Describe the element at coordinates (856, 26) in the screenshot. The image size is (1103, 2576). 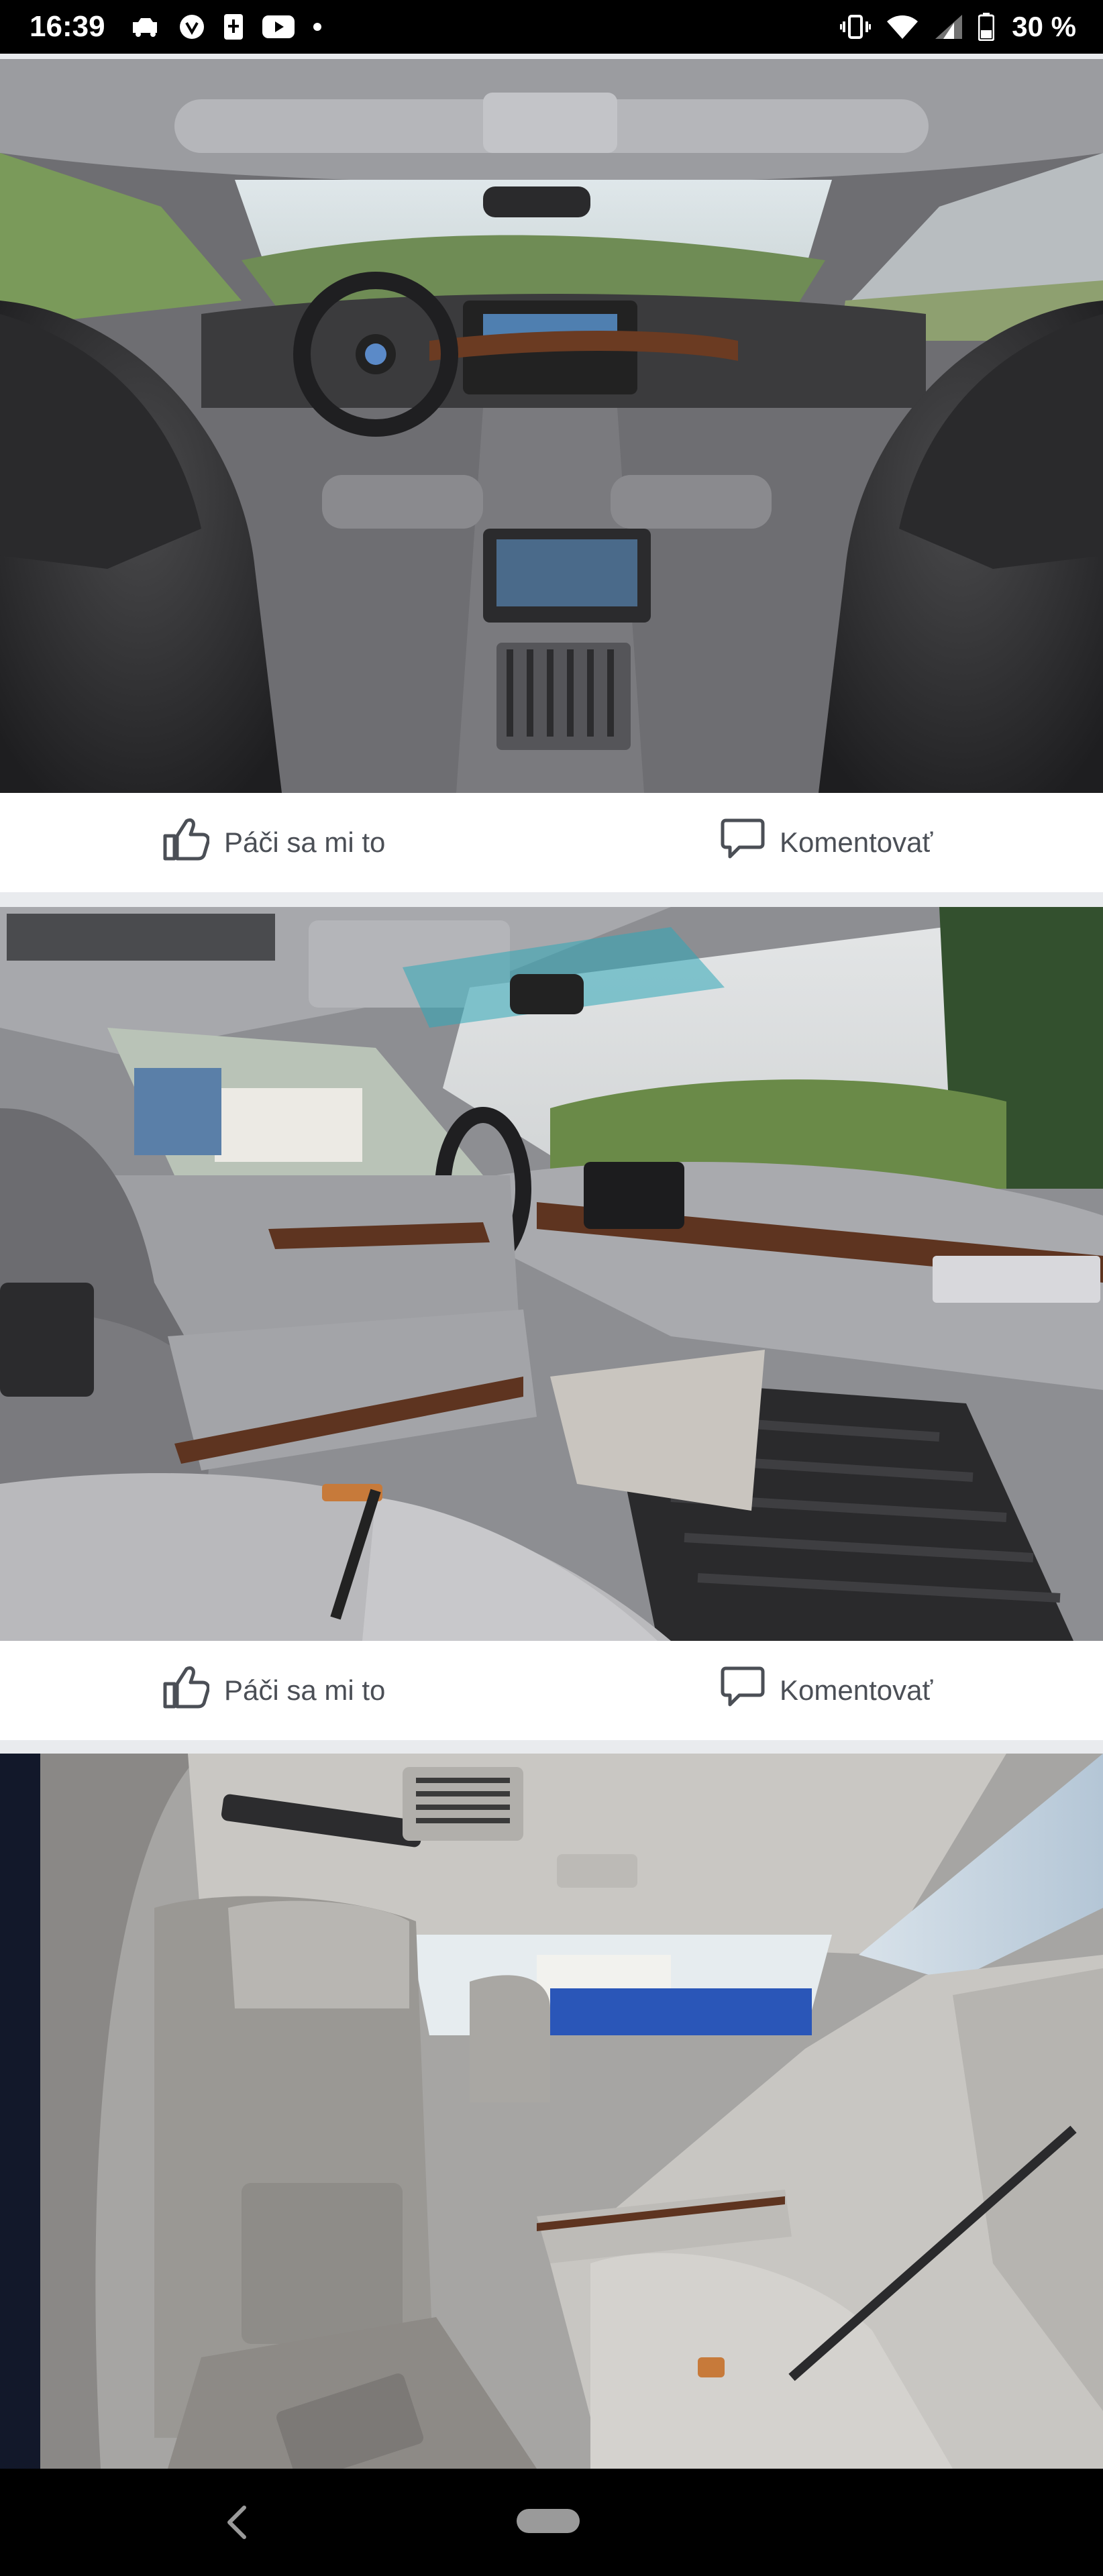
I see `vibrate-icon` at that location.